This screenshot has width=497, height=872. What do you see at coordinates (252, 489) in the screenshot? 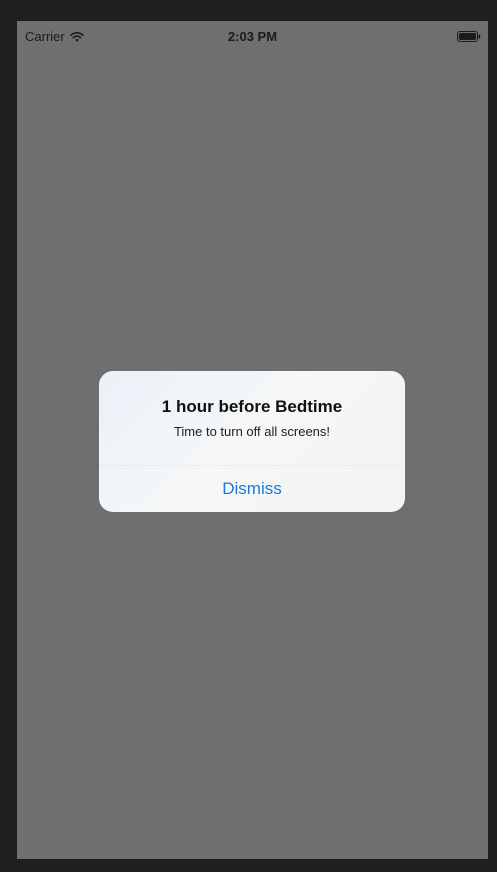
I see `dismiss-button: Dismiss` at bounding box center [252, 489].